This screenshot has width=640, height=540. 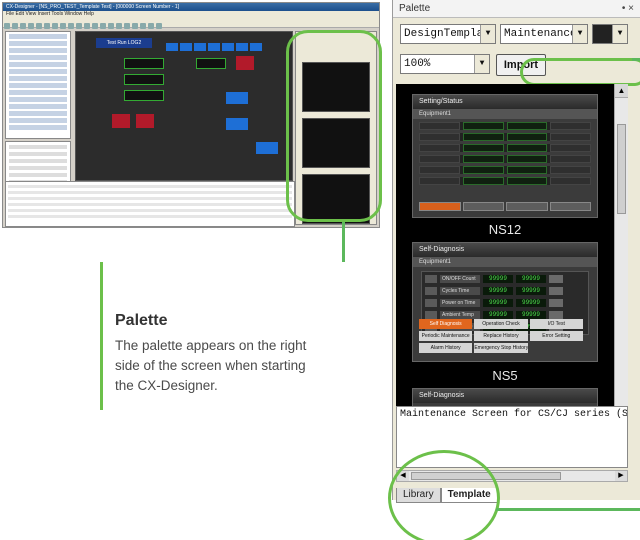 I want to click on caption-heading: Palette, so click(x=141, y=320).